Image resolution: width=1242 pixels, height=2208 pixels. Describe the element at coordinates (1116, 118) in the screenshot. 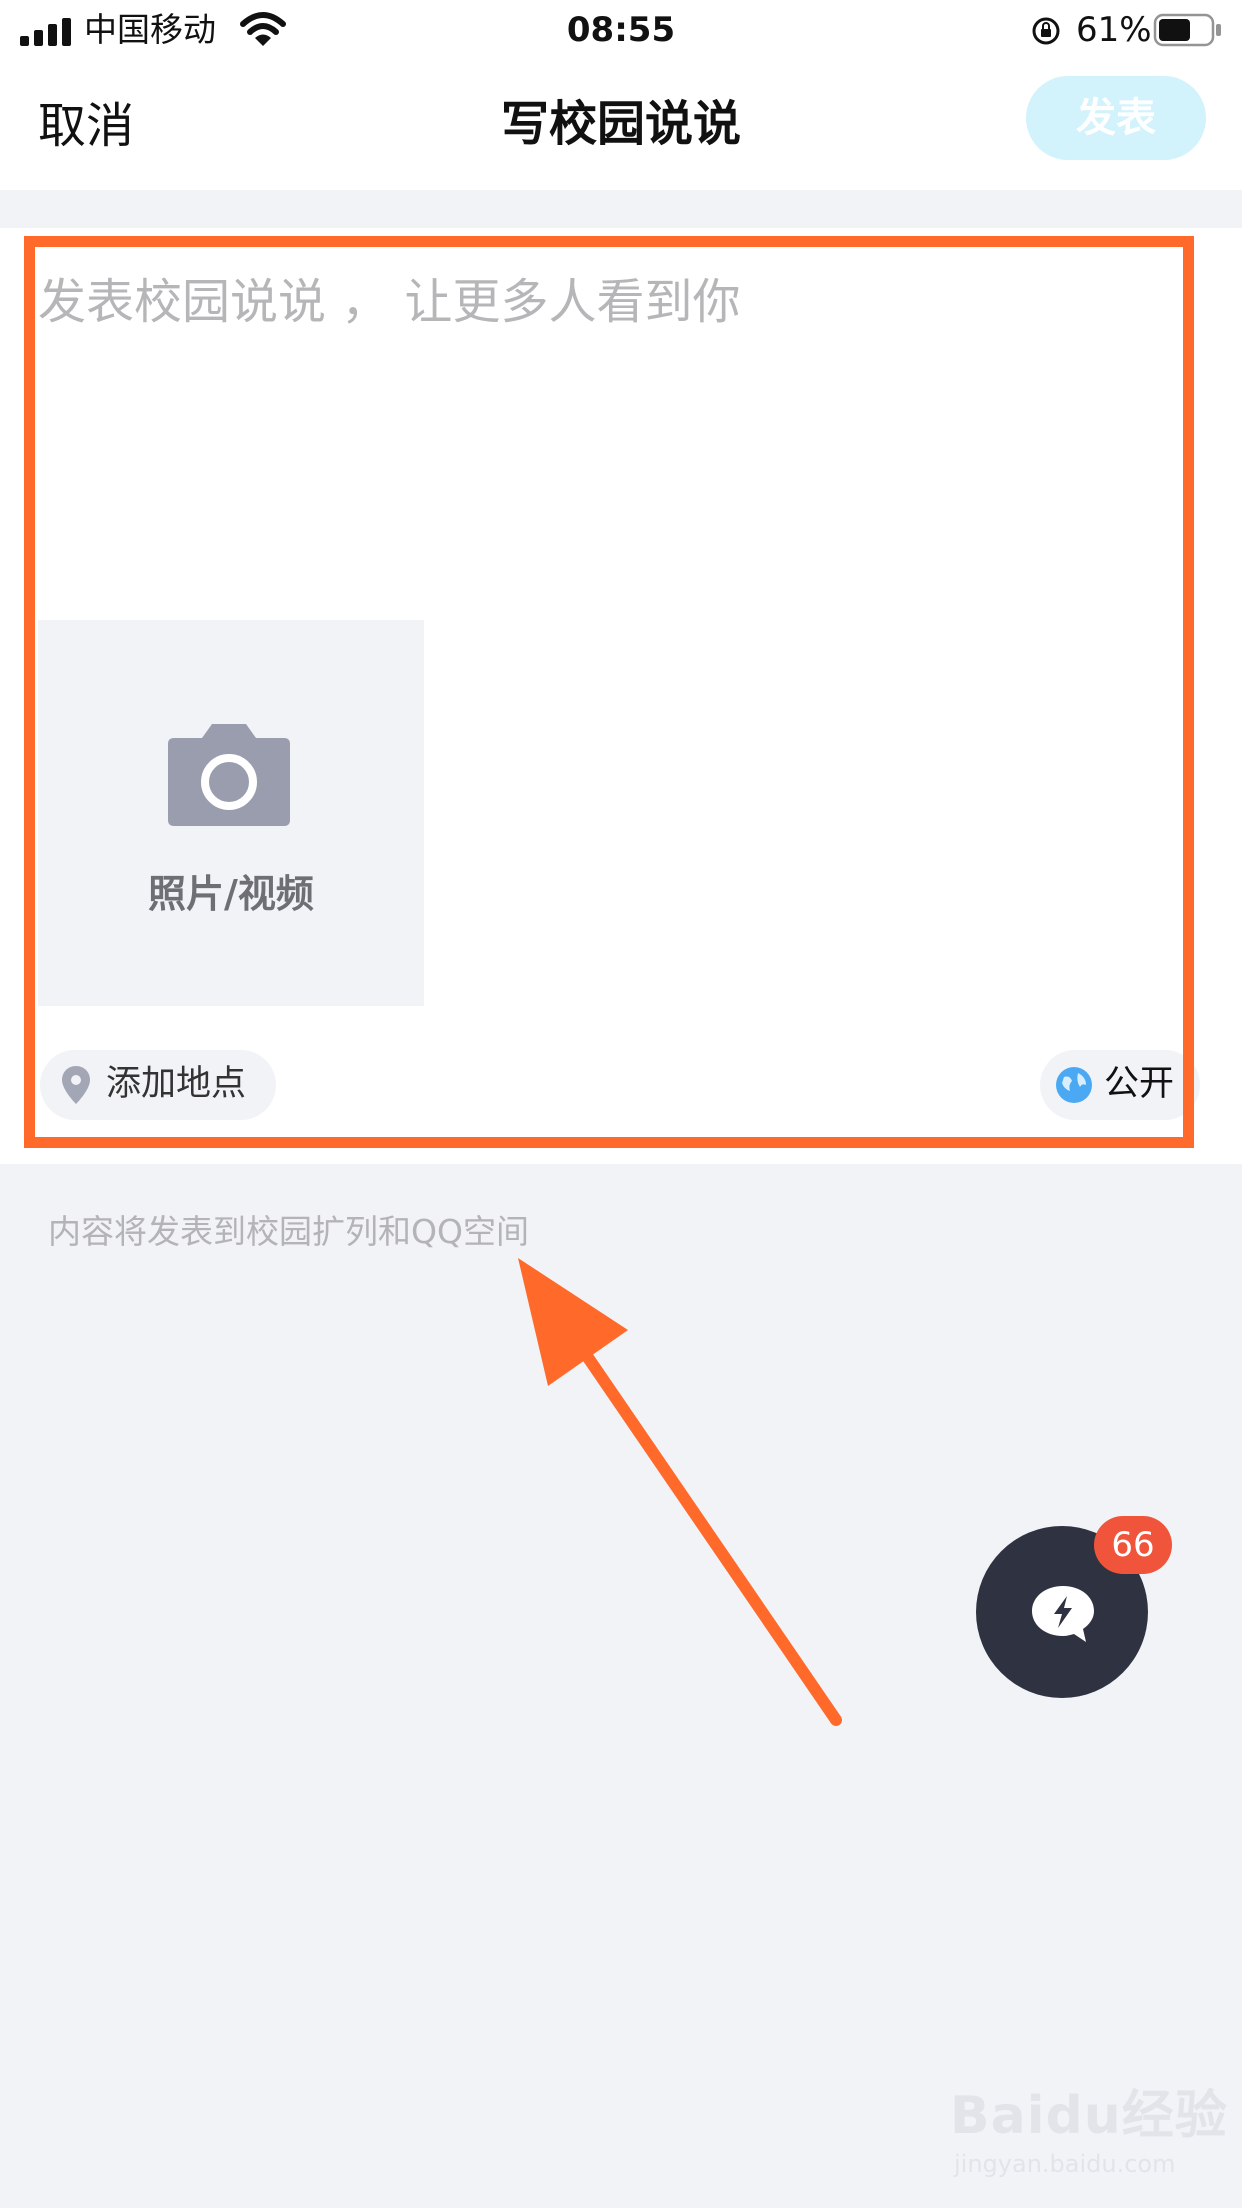

I see `publish-button: 发表` at that location.